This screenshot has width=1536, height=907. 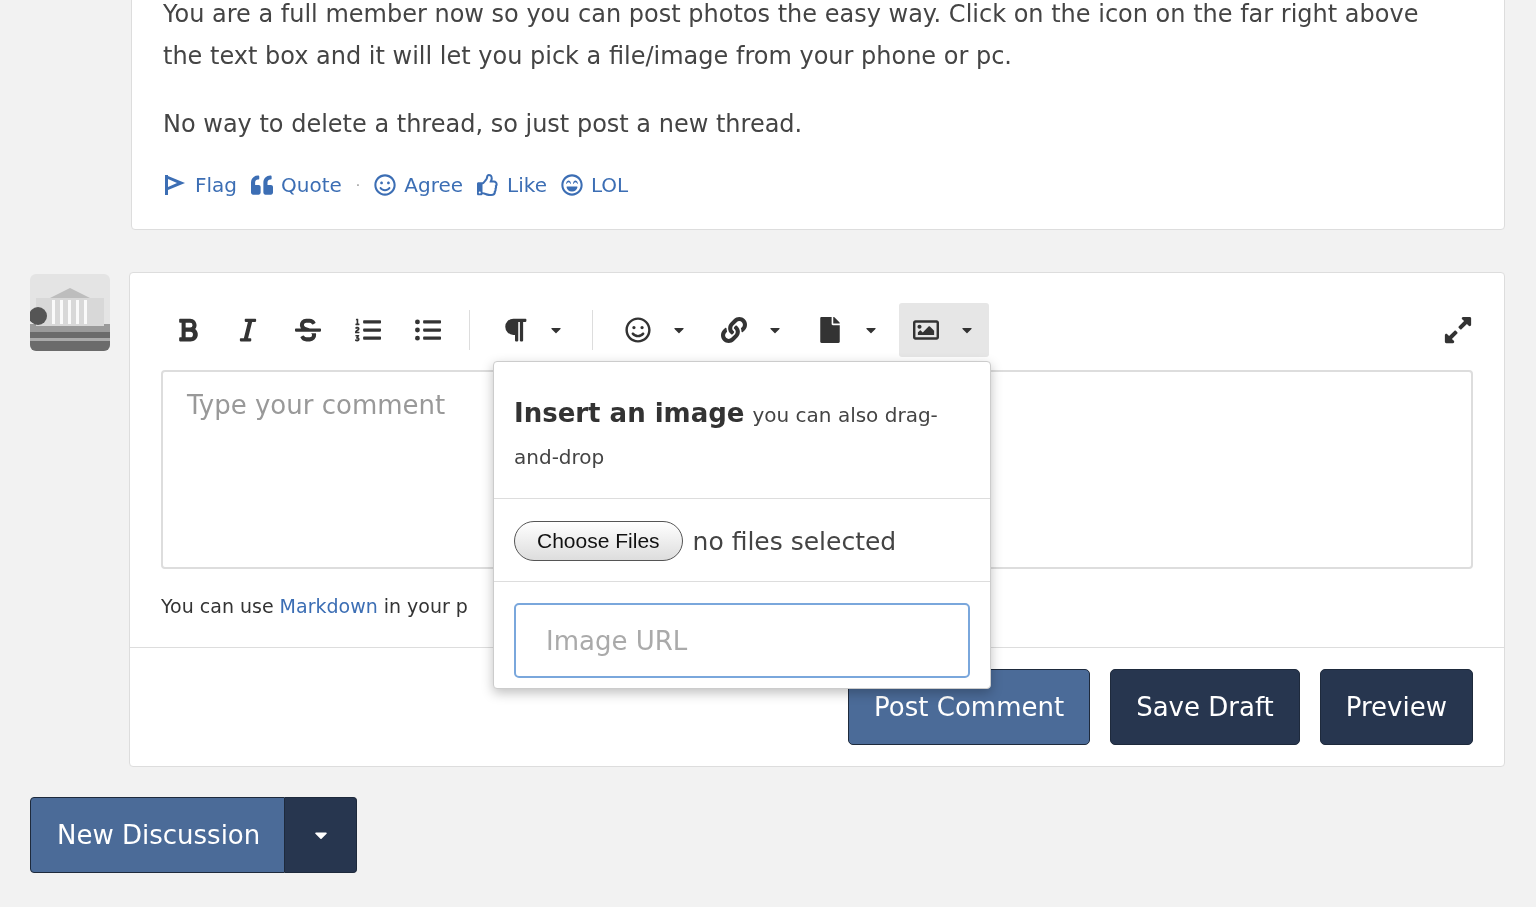 I want to click on preview-button: Preview, so click(x=1396, y=707).